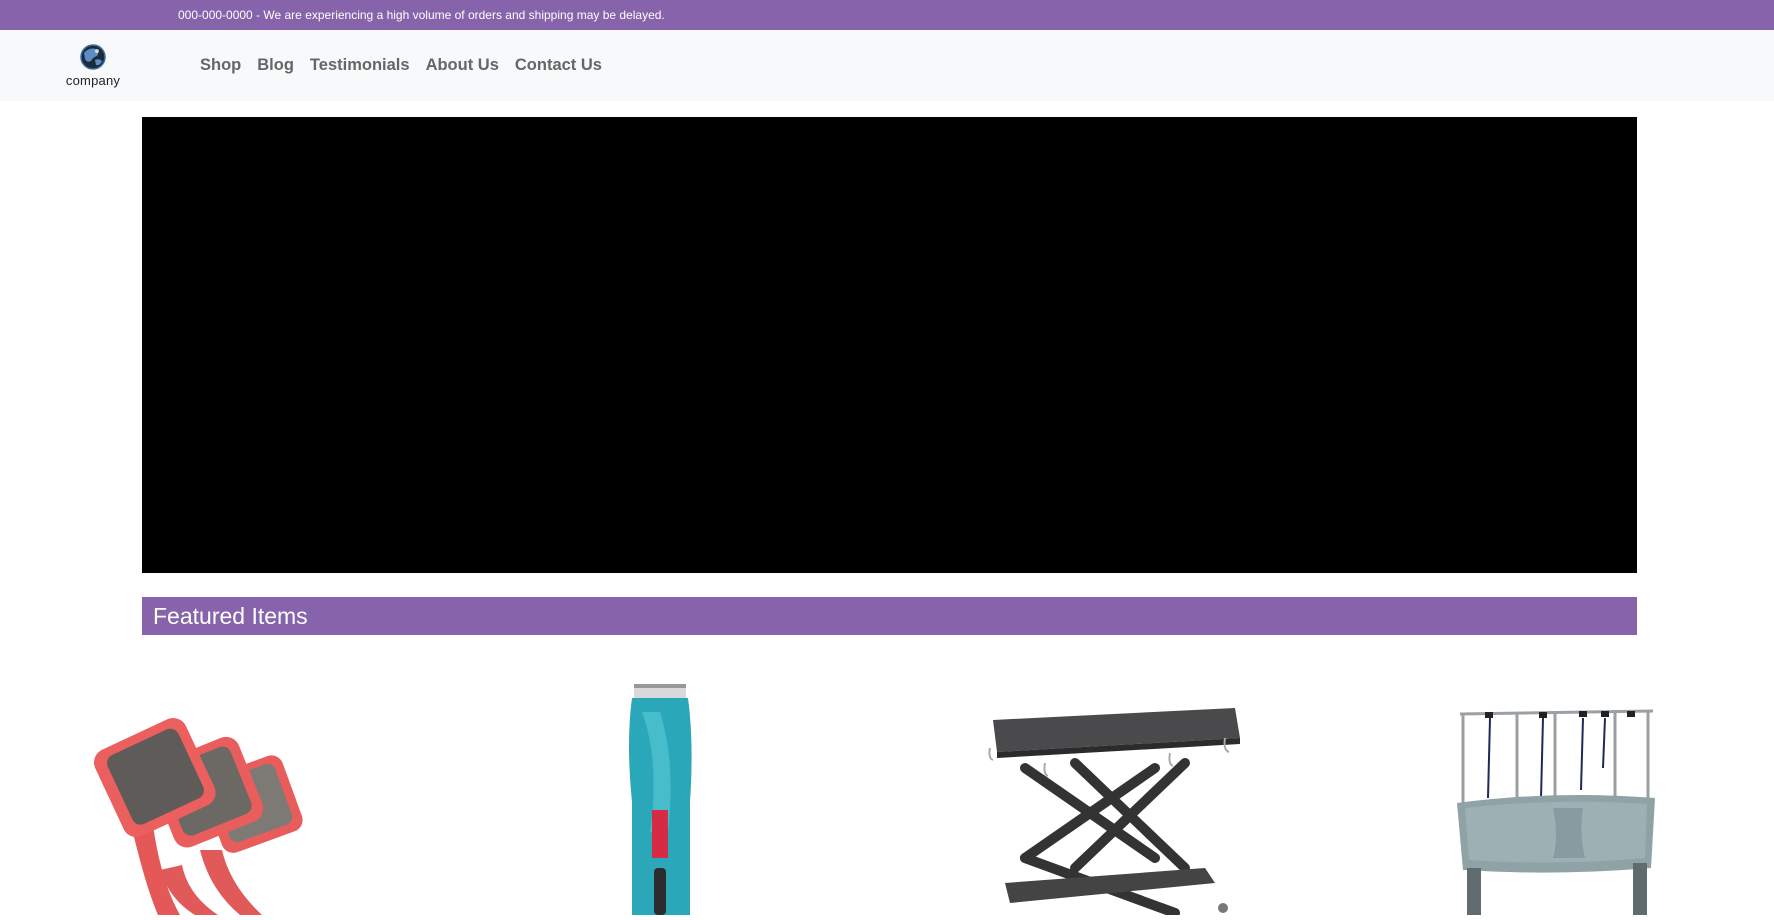 This screenshot has height=920, width=1774. What do you see at coordinates (230, 616) in the screenshot?
I see `featured-items-title: Featured Items` at bounding box center [230, 616].